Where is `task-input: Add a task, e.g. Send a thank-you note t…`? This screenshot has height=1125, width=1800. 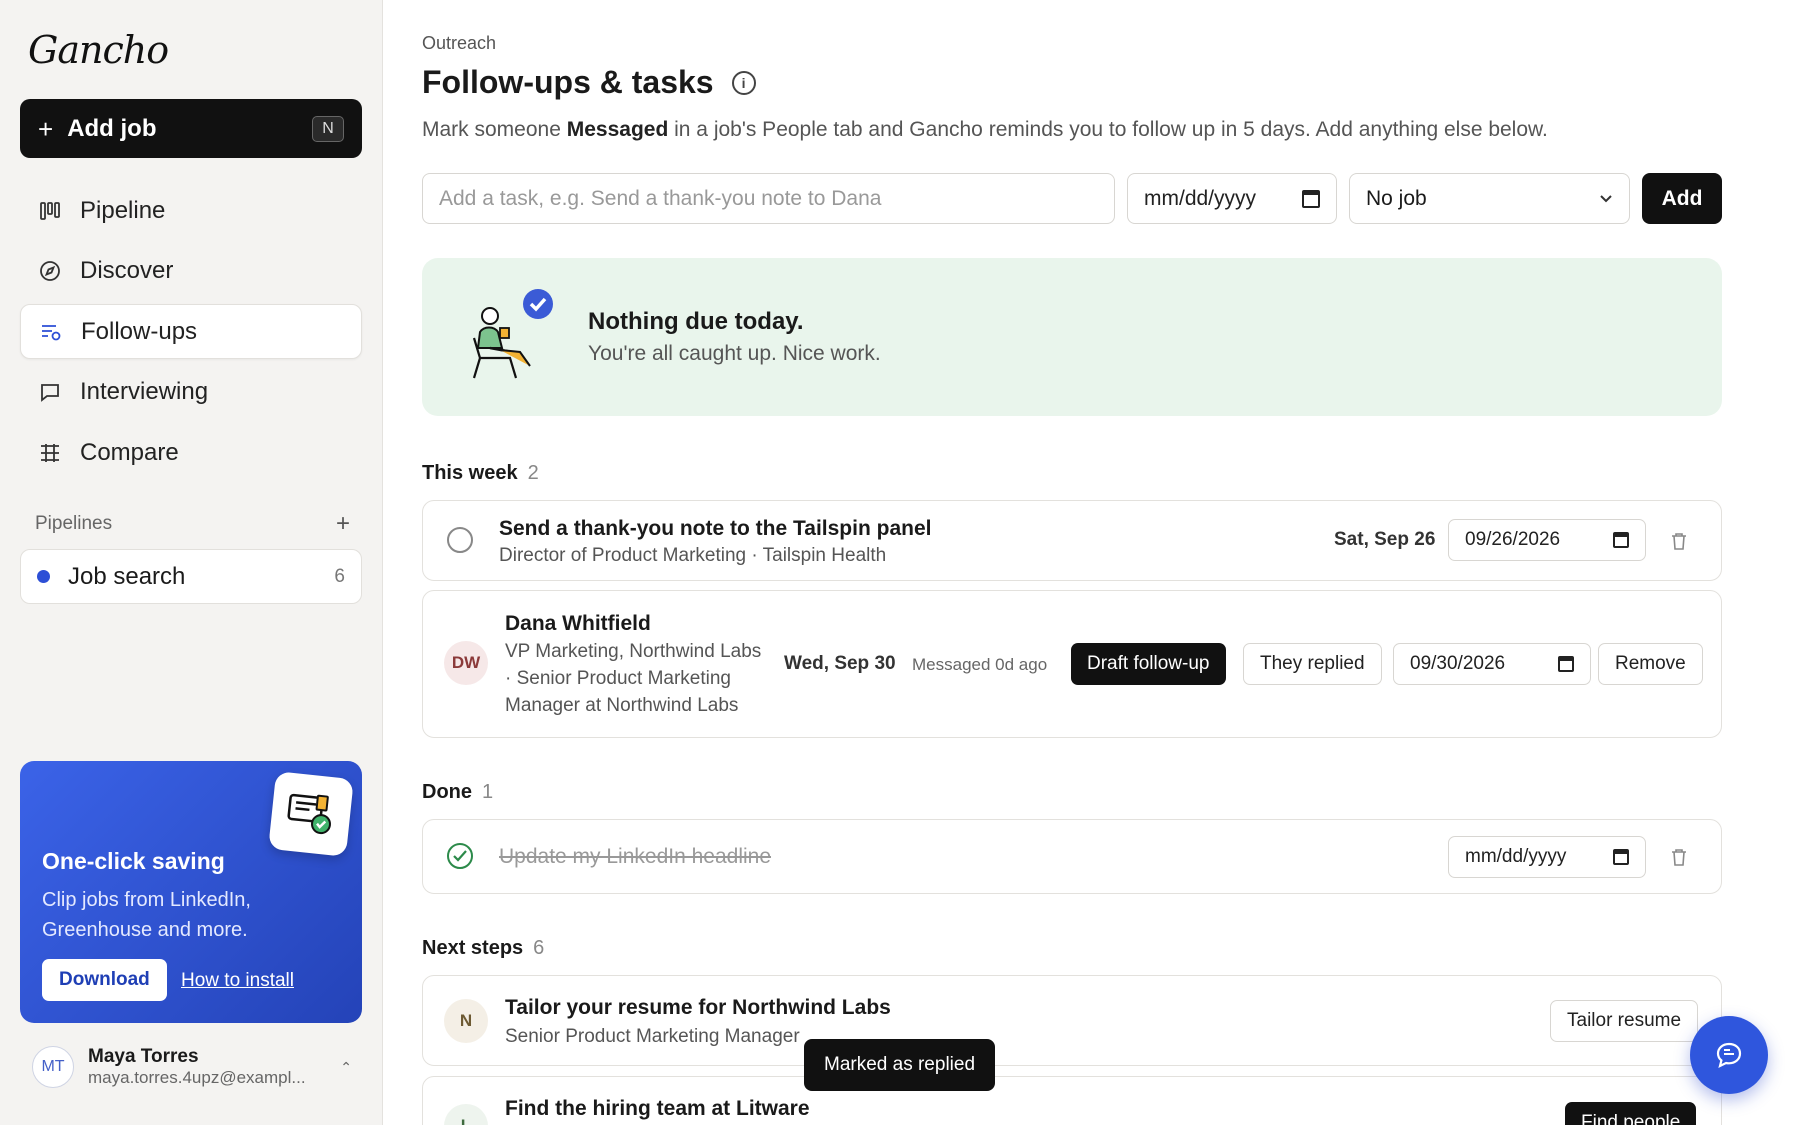
task-input: Add a task, e.g. Send a thank-you note t… is located at coordinates (768, 198).